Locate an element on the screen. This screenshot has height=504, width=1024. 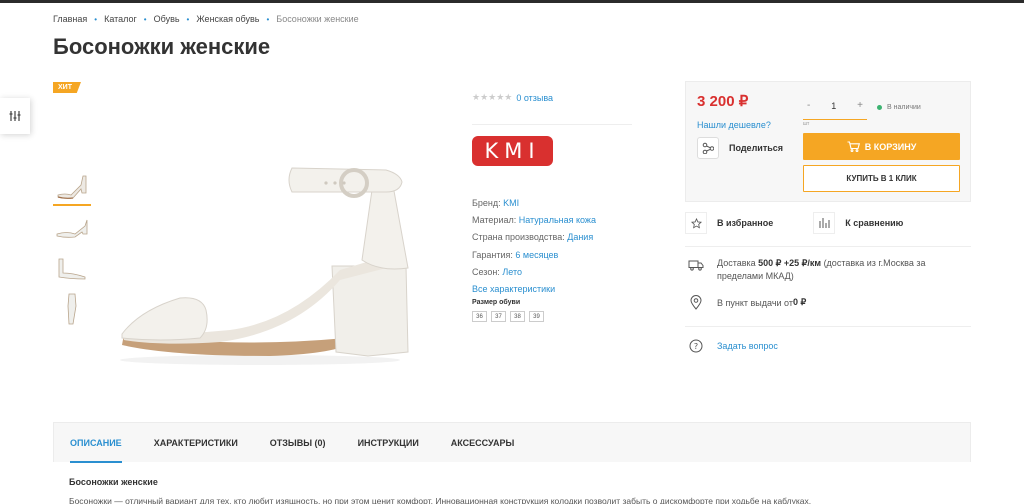
property-row: Все характеристики is located at coordinates (534, 289).